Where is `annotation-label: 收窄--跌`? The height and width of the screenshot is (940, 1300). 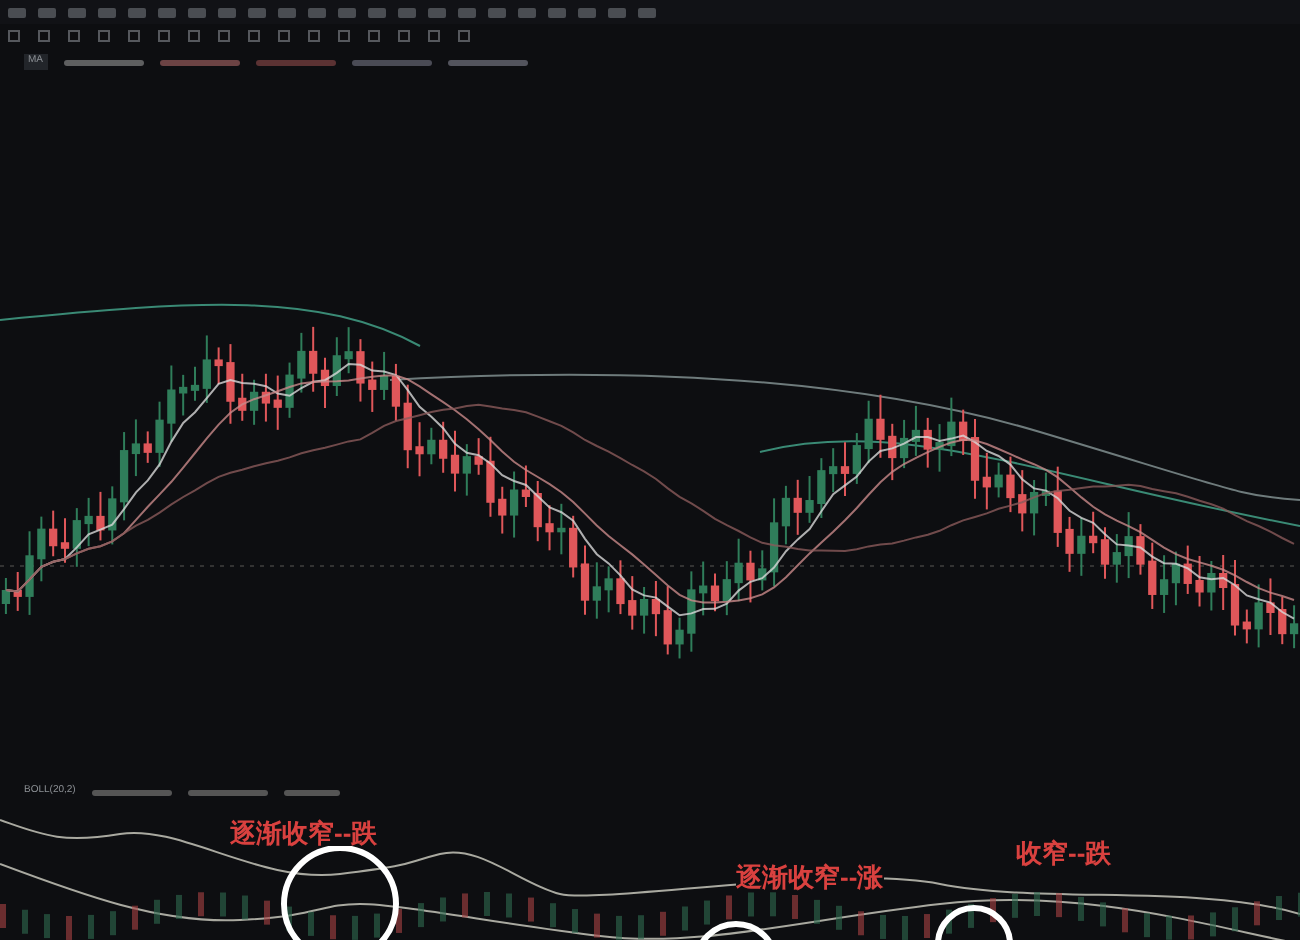 annotation-label: 收窄--跌 is located at coordinates (1064, 853).